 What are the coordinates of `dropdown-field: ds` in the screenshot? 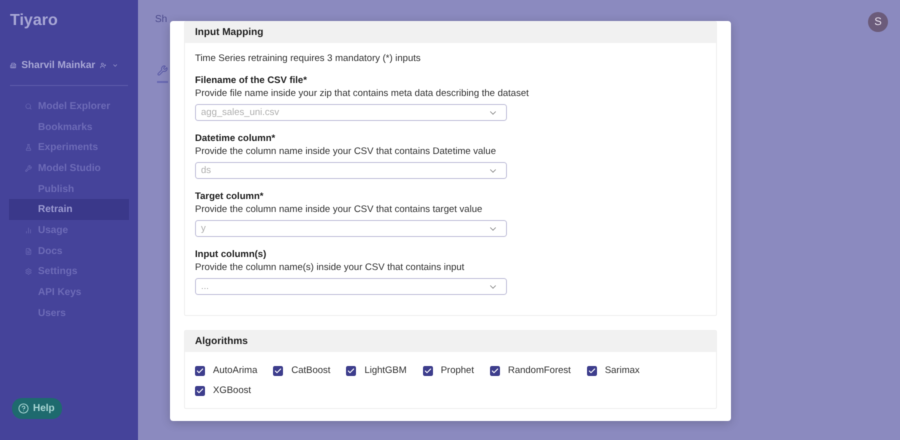 It's located at (351, 170).